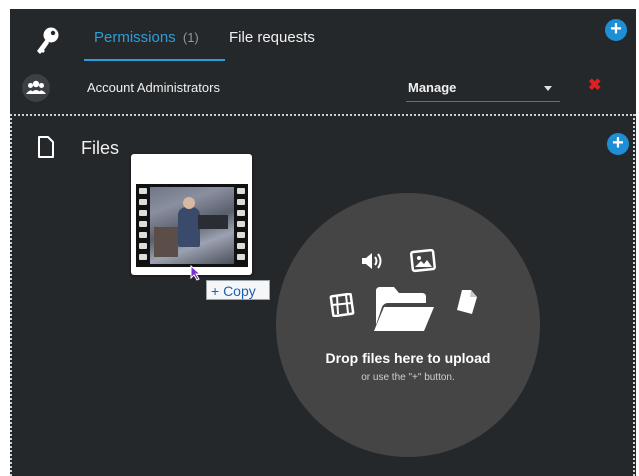 The image size is (639, 476). I want to click on film-holes-right, so click(241, 225).